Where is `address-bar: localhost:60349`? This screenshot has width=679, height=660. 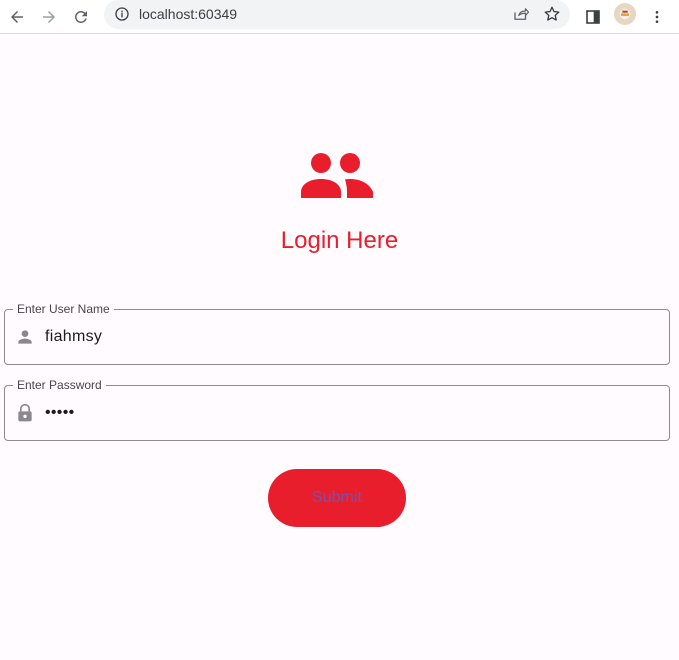 address-bar: localhost:60349 is located at coordinates (337, 14).